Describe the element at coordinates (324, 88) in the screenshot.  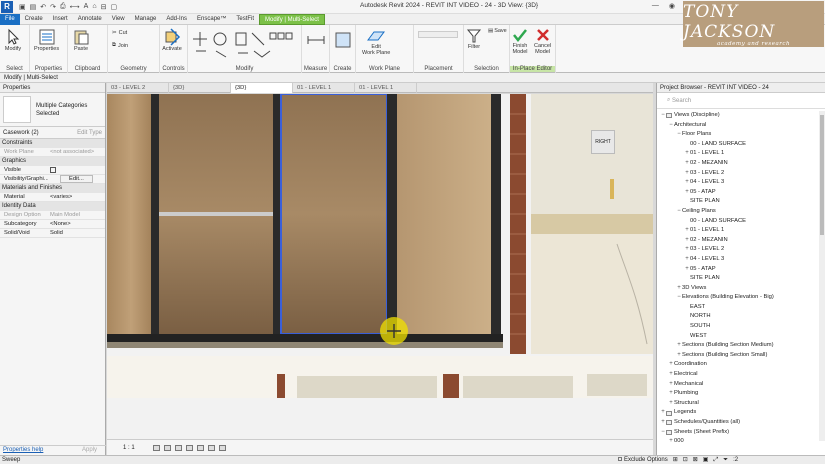
I see `view-tab-level-1: 01 - LEVEL 1` at that location.